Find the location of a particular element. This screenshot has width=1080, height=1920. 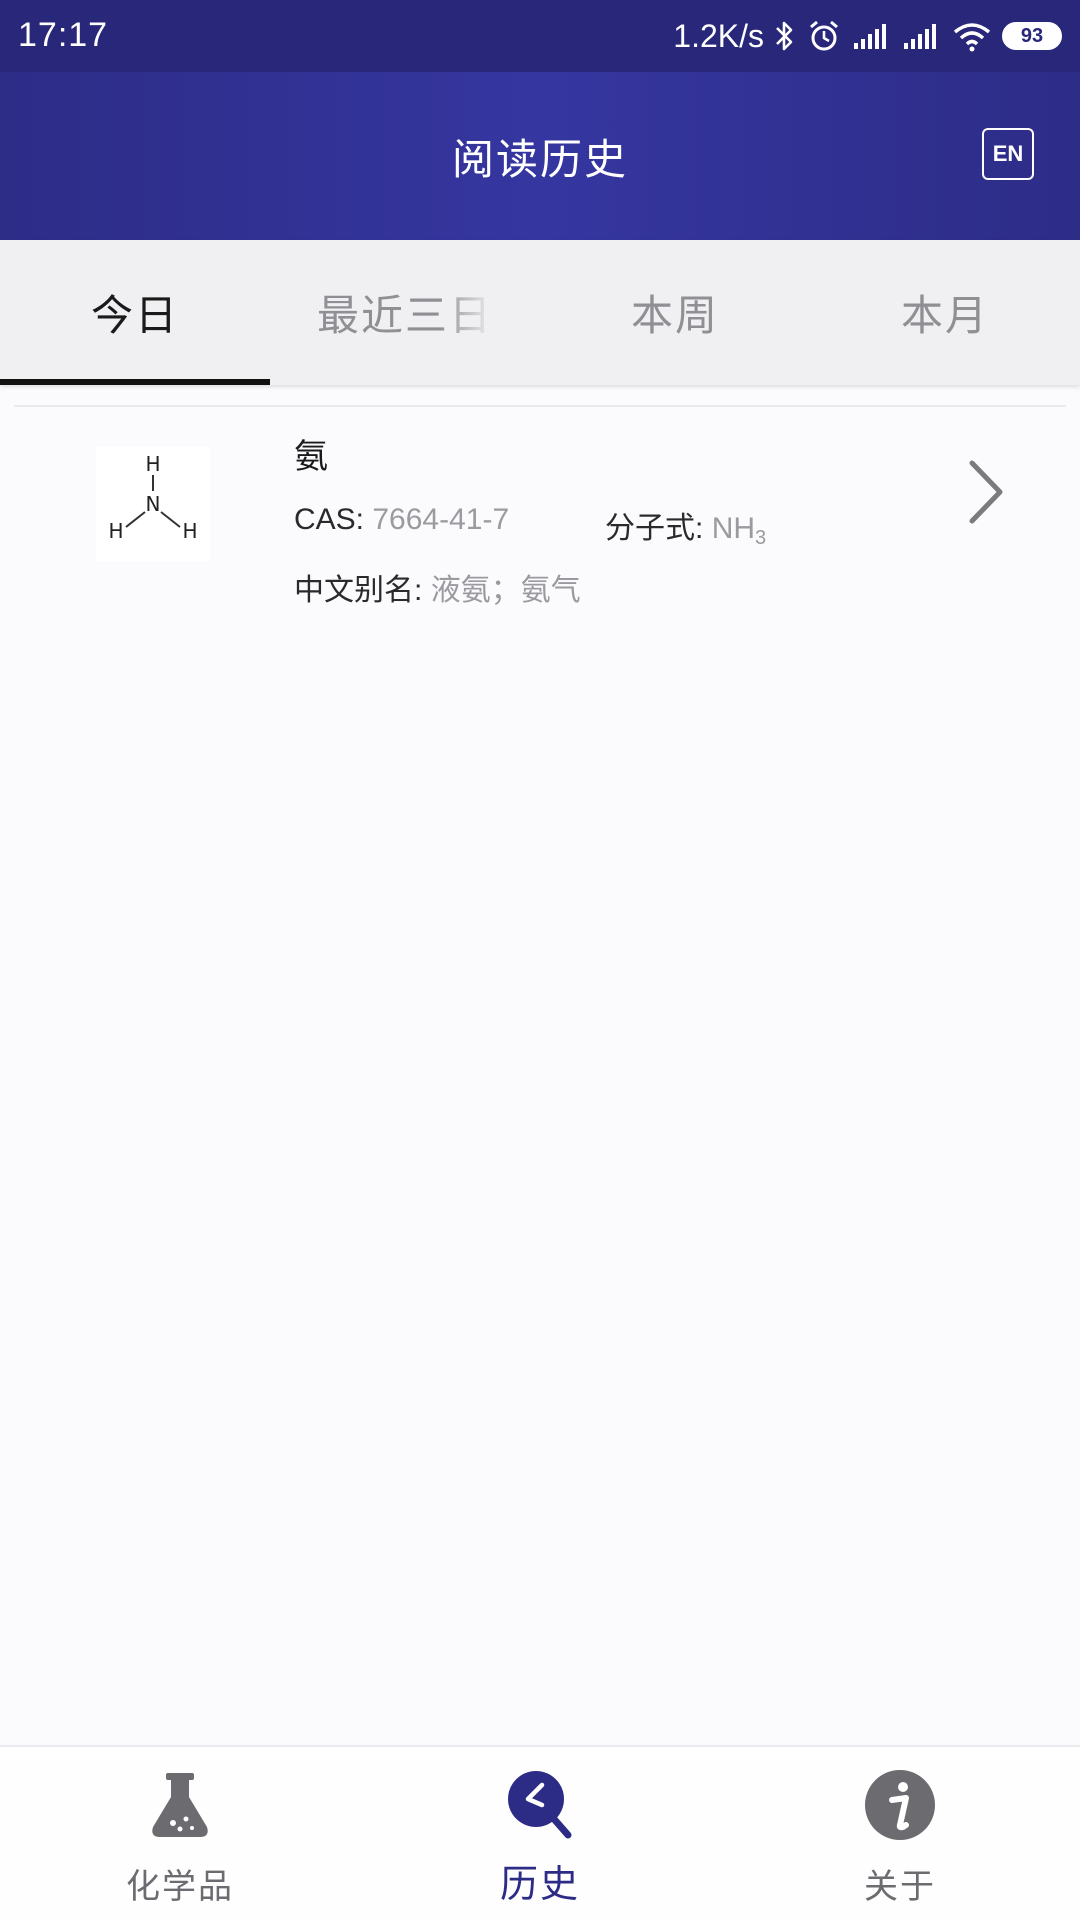

formula-main: NH is located at coordinates (733, 528).